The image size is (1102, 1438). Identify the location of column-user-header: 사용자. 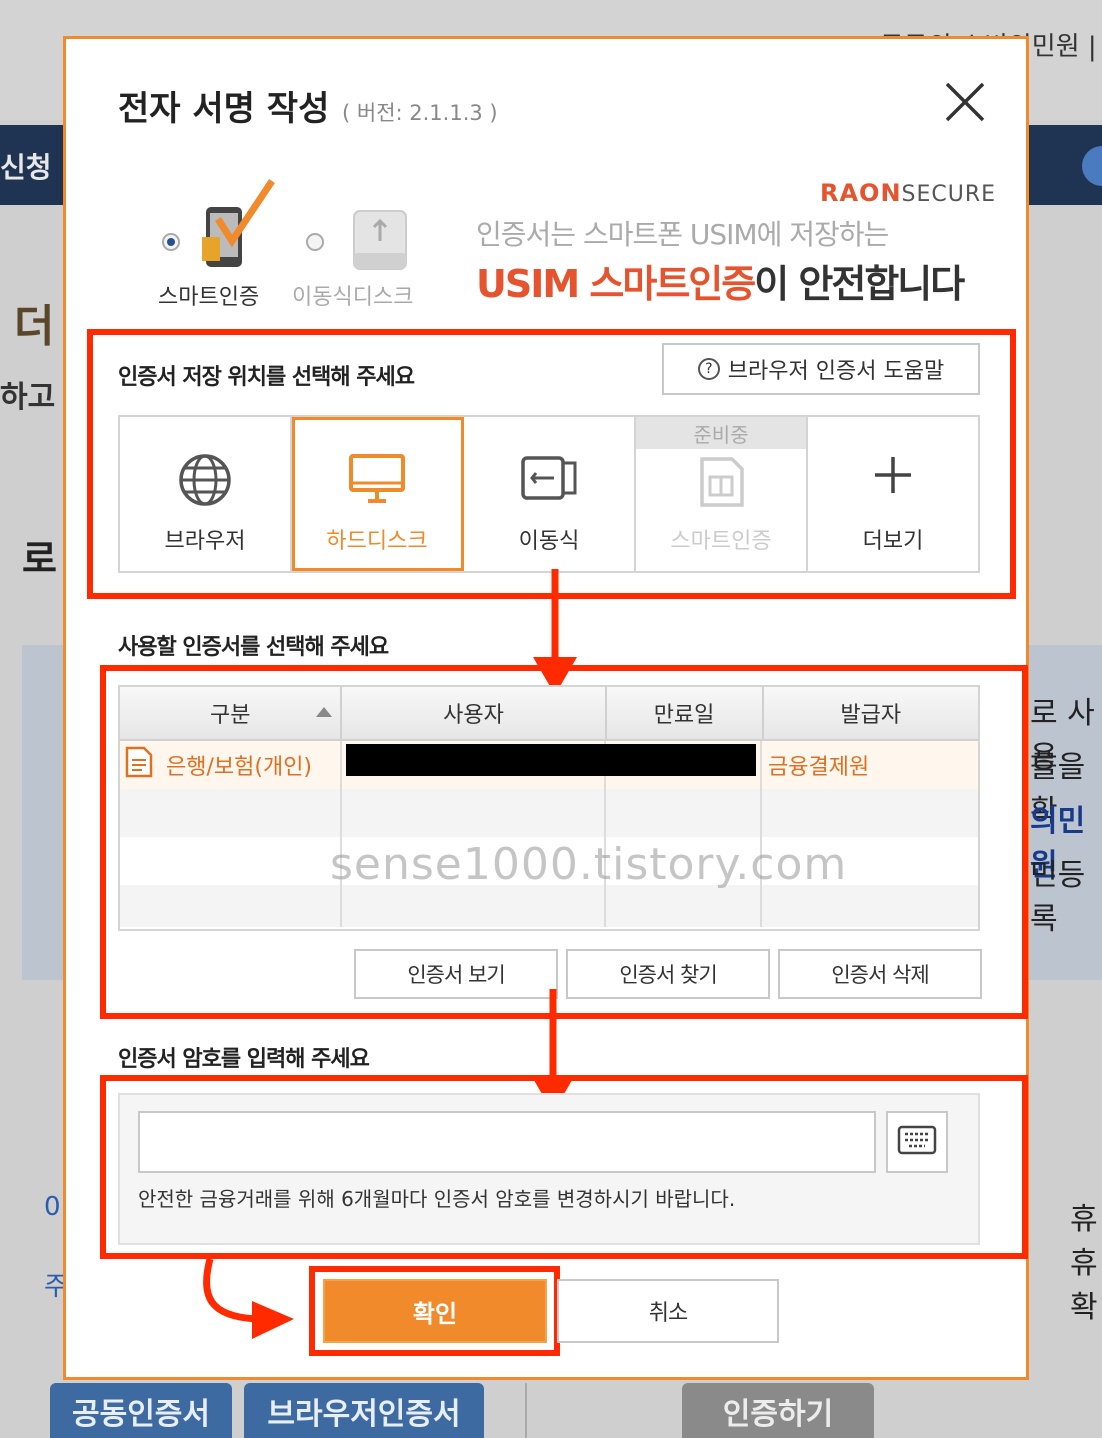
(474, 713).